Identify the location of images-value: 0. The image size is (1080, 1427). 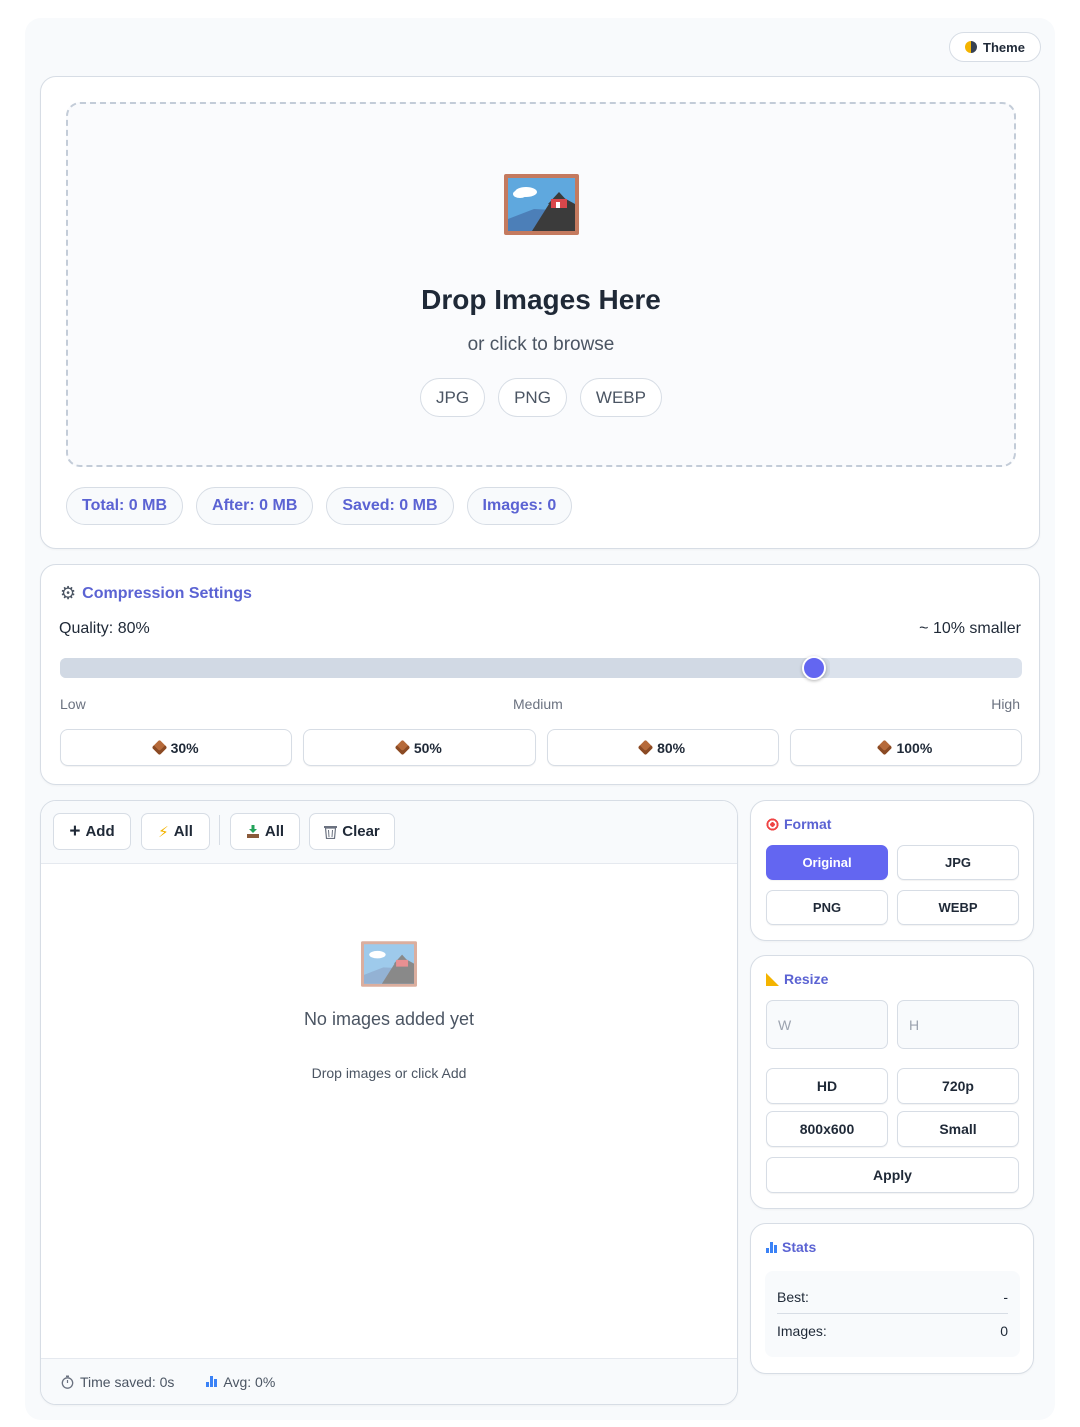
(1004, 1330).